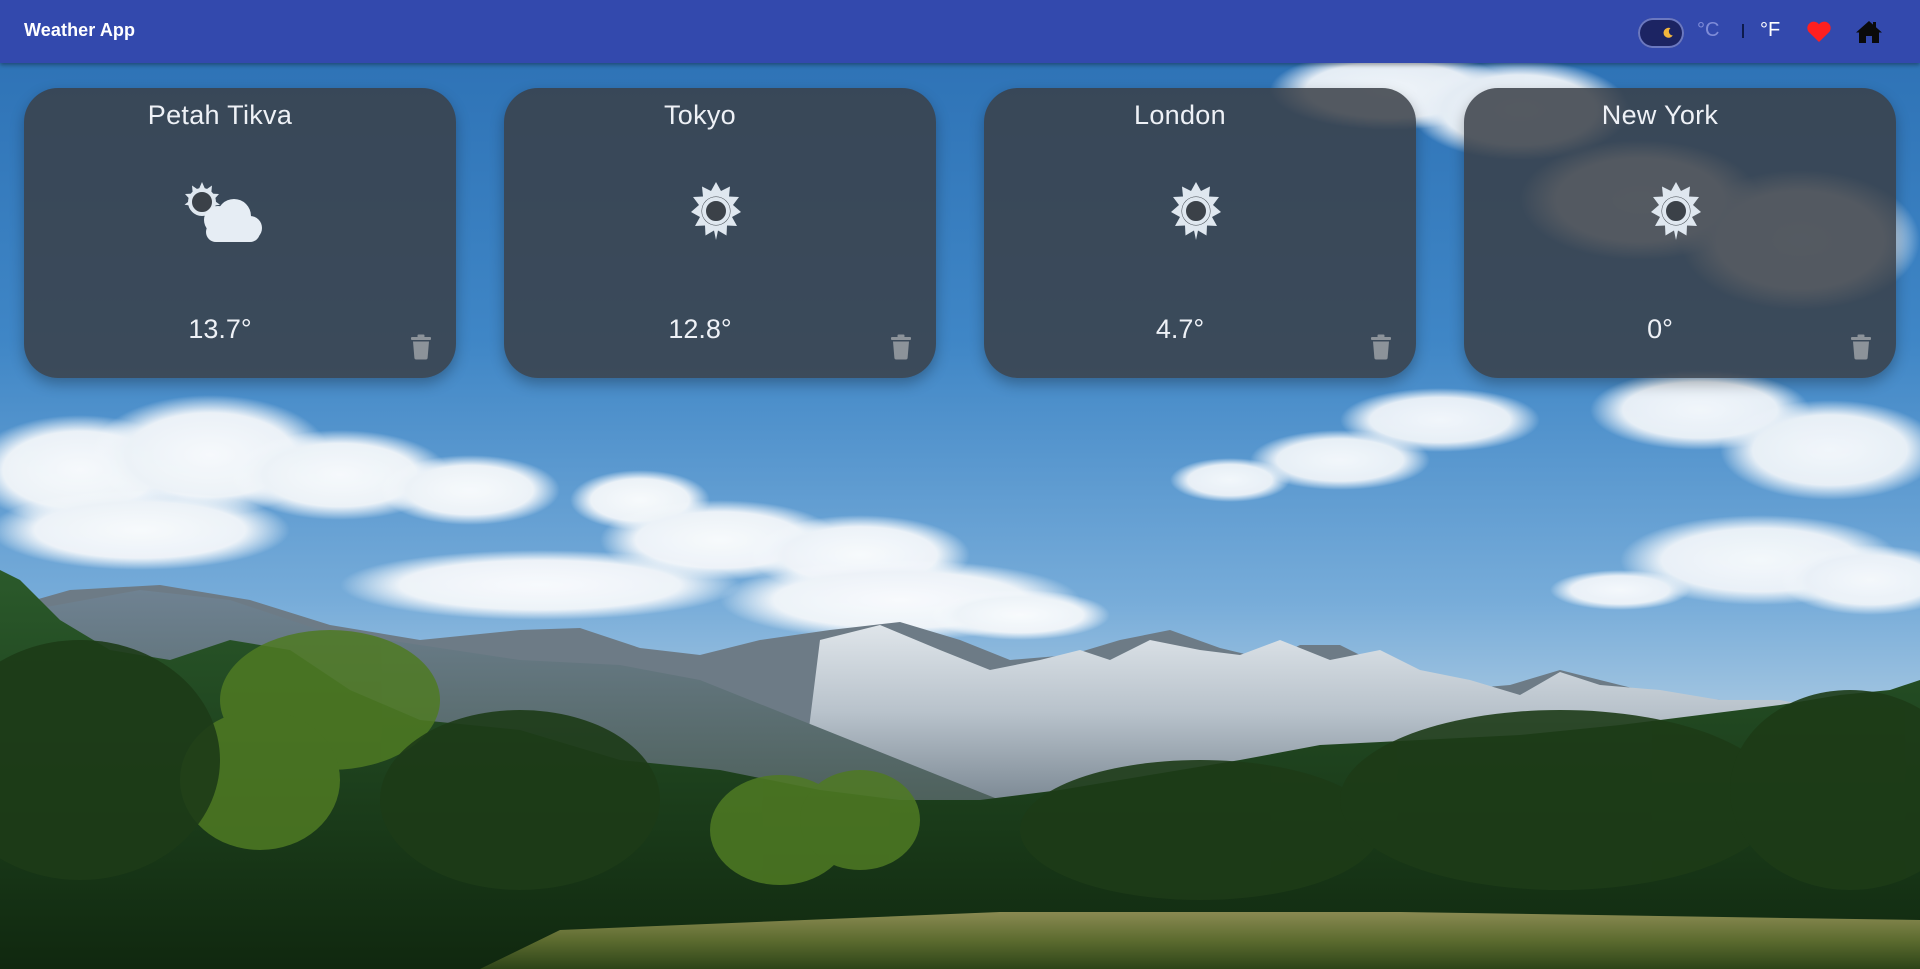 Image resolution: width=1920 pixels, height=969 pixels. What do you see at coordinates (80, 30) in the screenshot?
I see `app-title: Weather App` at bounding box center [80, 30].